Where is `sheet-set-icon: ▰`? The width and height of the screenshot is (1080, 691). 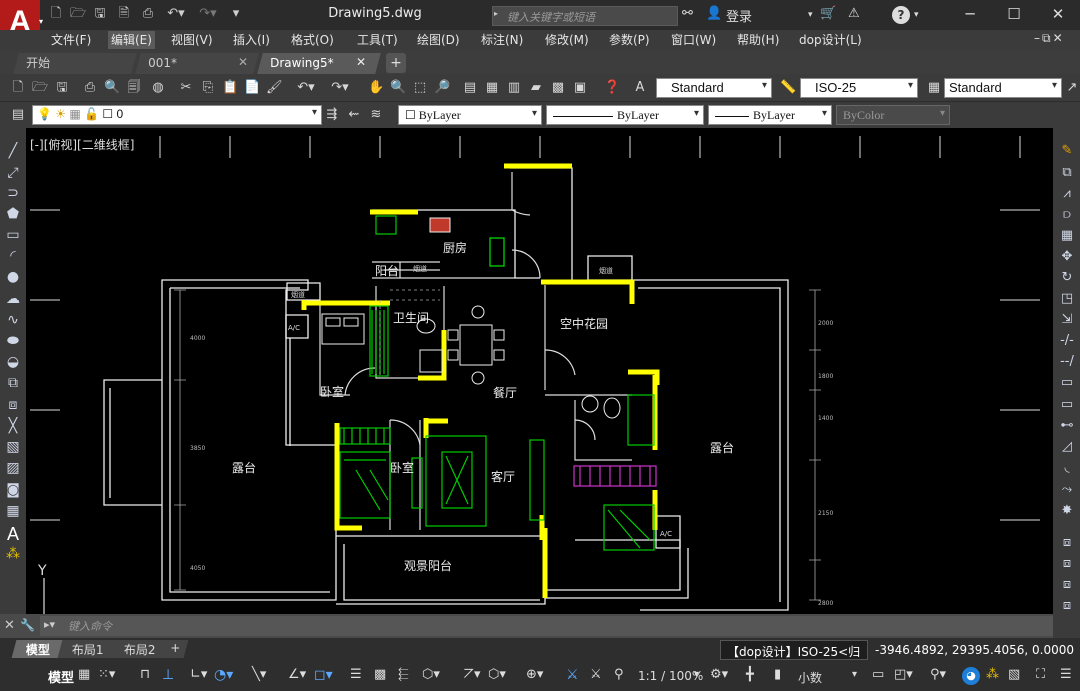
sheet-set-icon: ▰ is located at coordinates (536, 88).